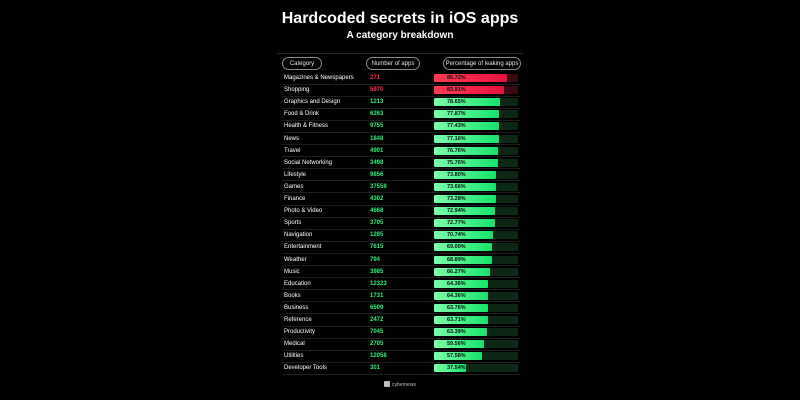  I want to click on app-count: 1848, so click(377, 138).